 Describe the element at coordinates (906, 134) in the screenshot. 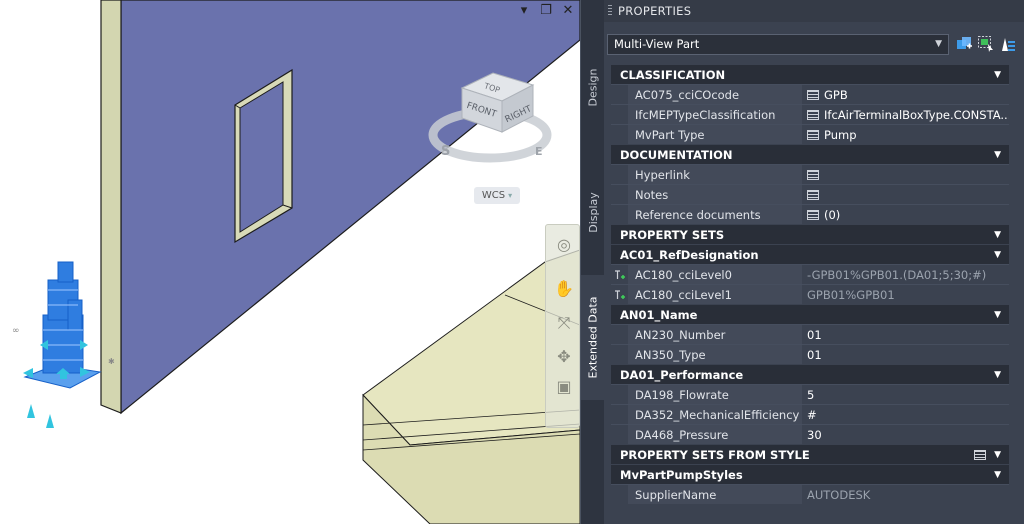

I see `property-value: Pump` at that location.